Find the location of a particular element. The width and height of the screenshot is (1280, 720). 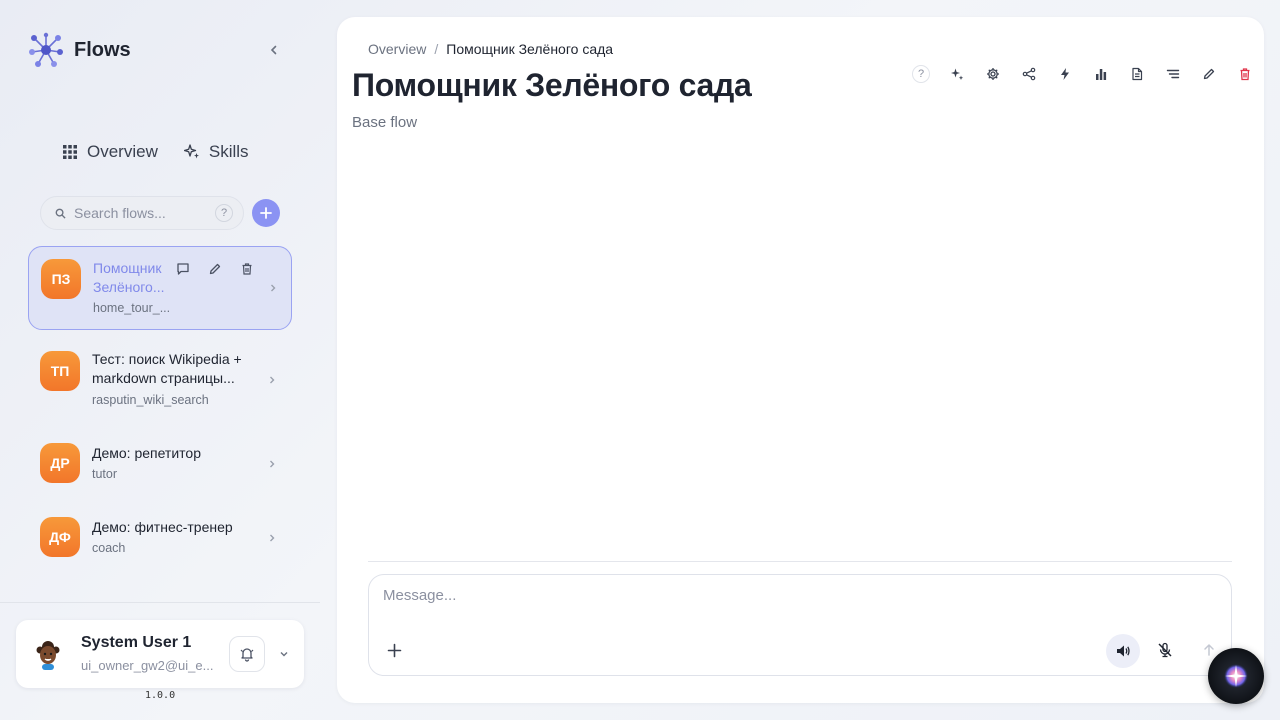

document-button is located at coordinates (1137, 74).